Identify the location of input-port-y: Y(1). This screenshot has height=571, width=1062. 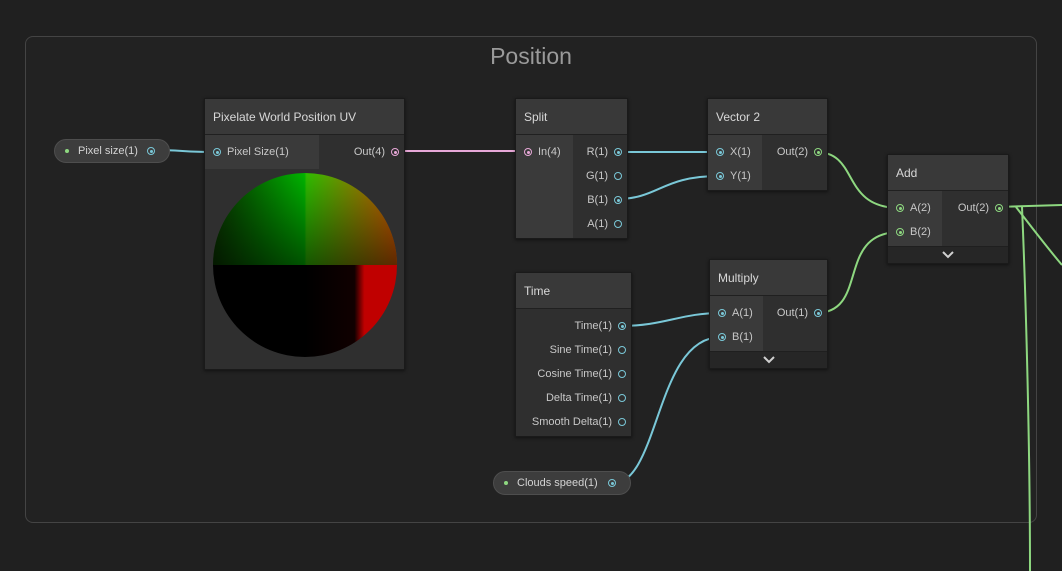
(735, 176).